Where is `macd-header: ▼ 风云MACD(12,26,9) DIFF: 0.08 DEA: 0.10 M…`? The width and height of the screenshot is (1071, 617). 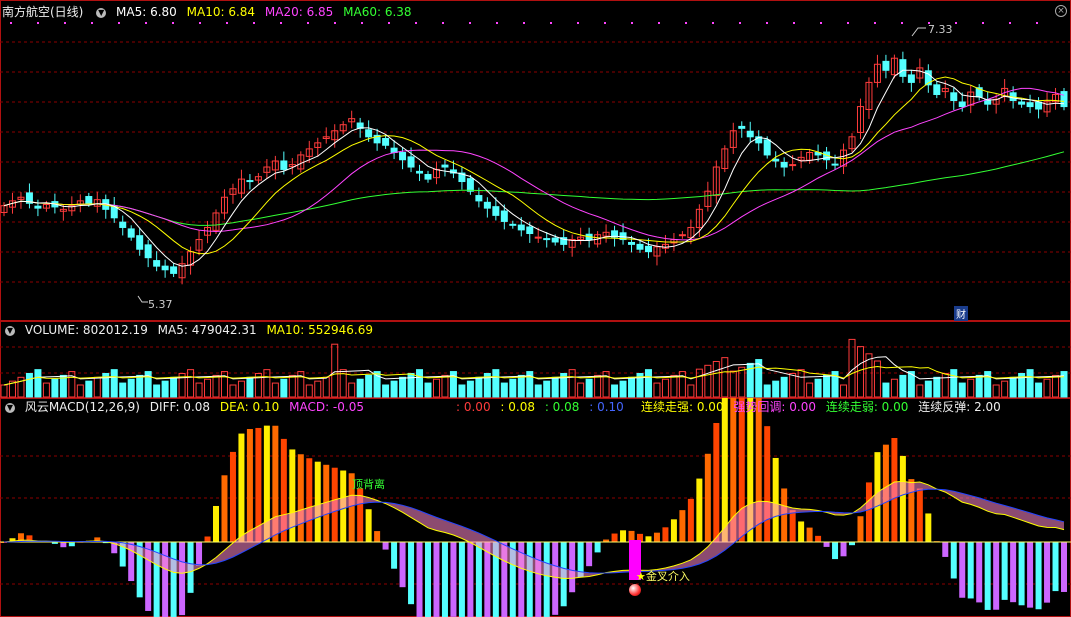 macd-header: ▼ 风云MACD(12,26,9) DIFF: 0.08 DEA: 0.10 M… is located at coordinates (186, 407).